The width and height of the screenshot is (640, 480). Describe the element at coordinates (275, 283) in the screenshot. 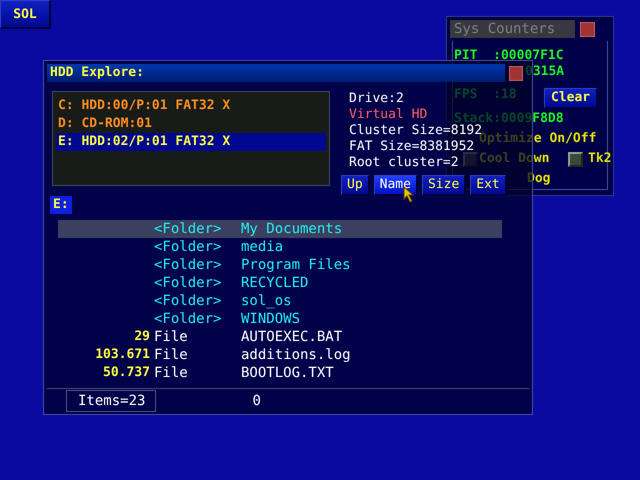

I see `file-name: RECYCLED` at that location.